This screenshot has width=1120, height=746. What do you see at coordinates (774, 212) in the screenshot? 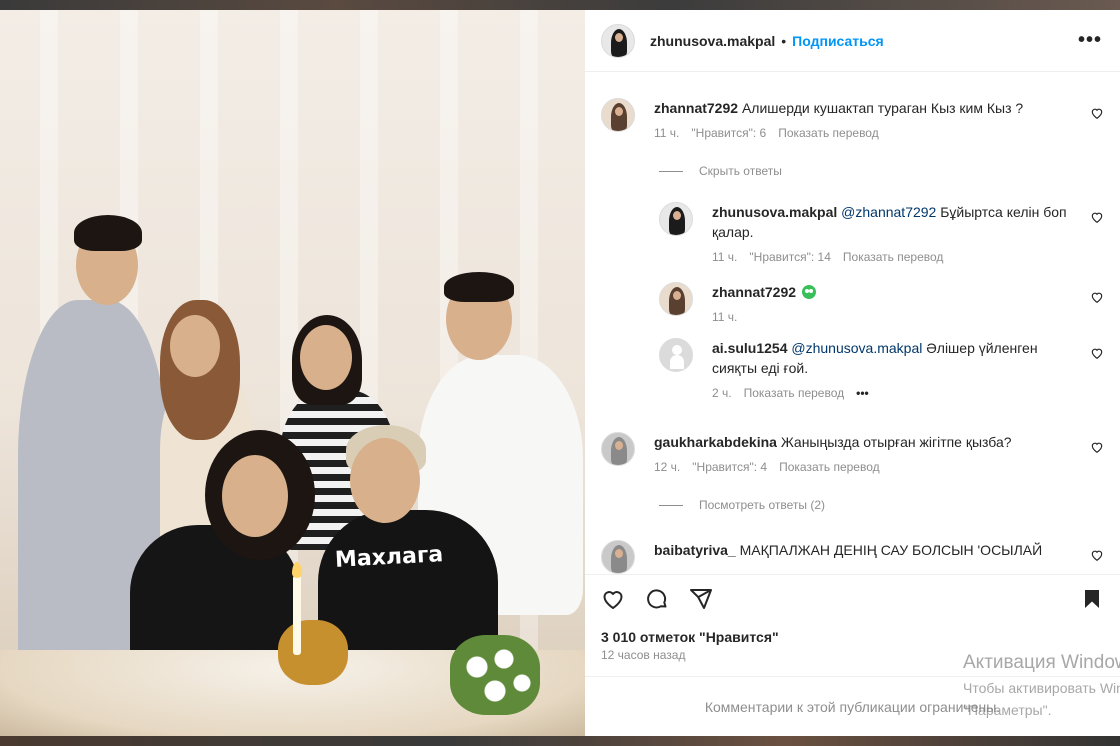
I see `comment-username: zhunusova.makpal` at bounding box center [774, 212].